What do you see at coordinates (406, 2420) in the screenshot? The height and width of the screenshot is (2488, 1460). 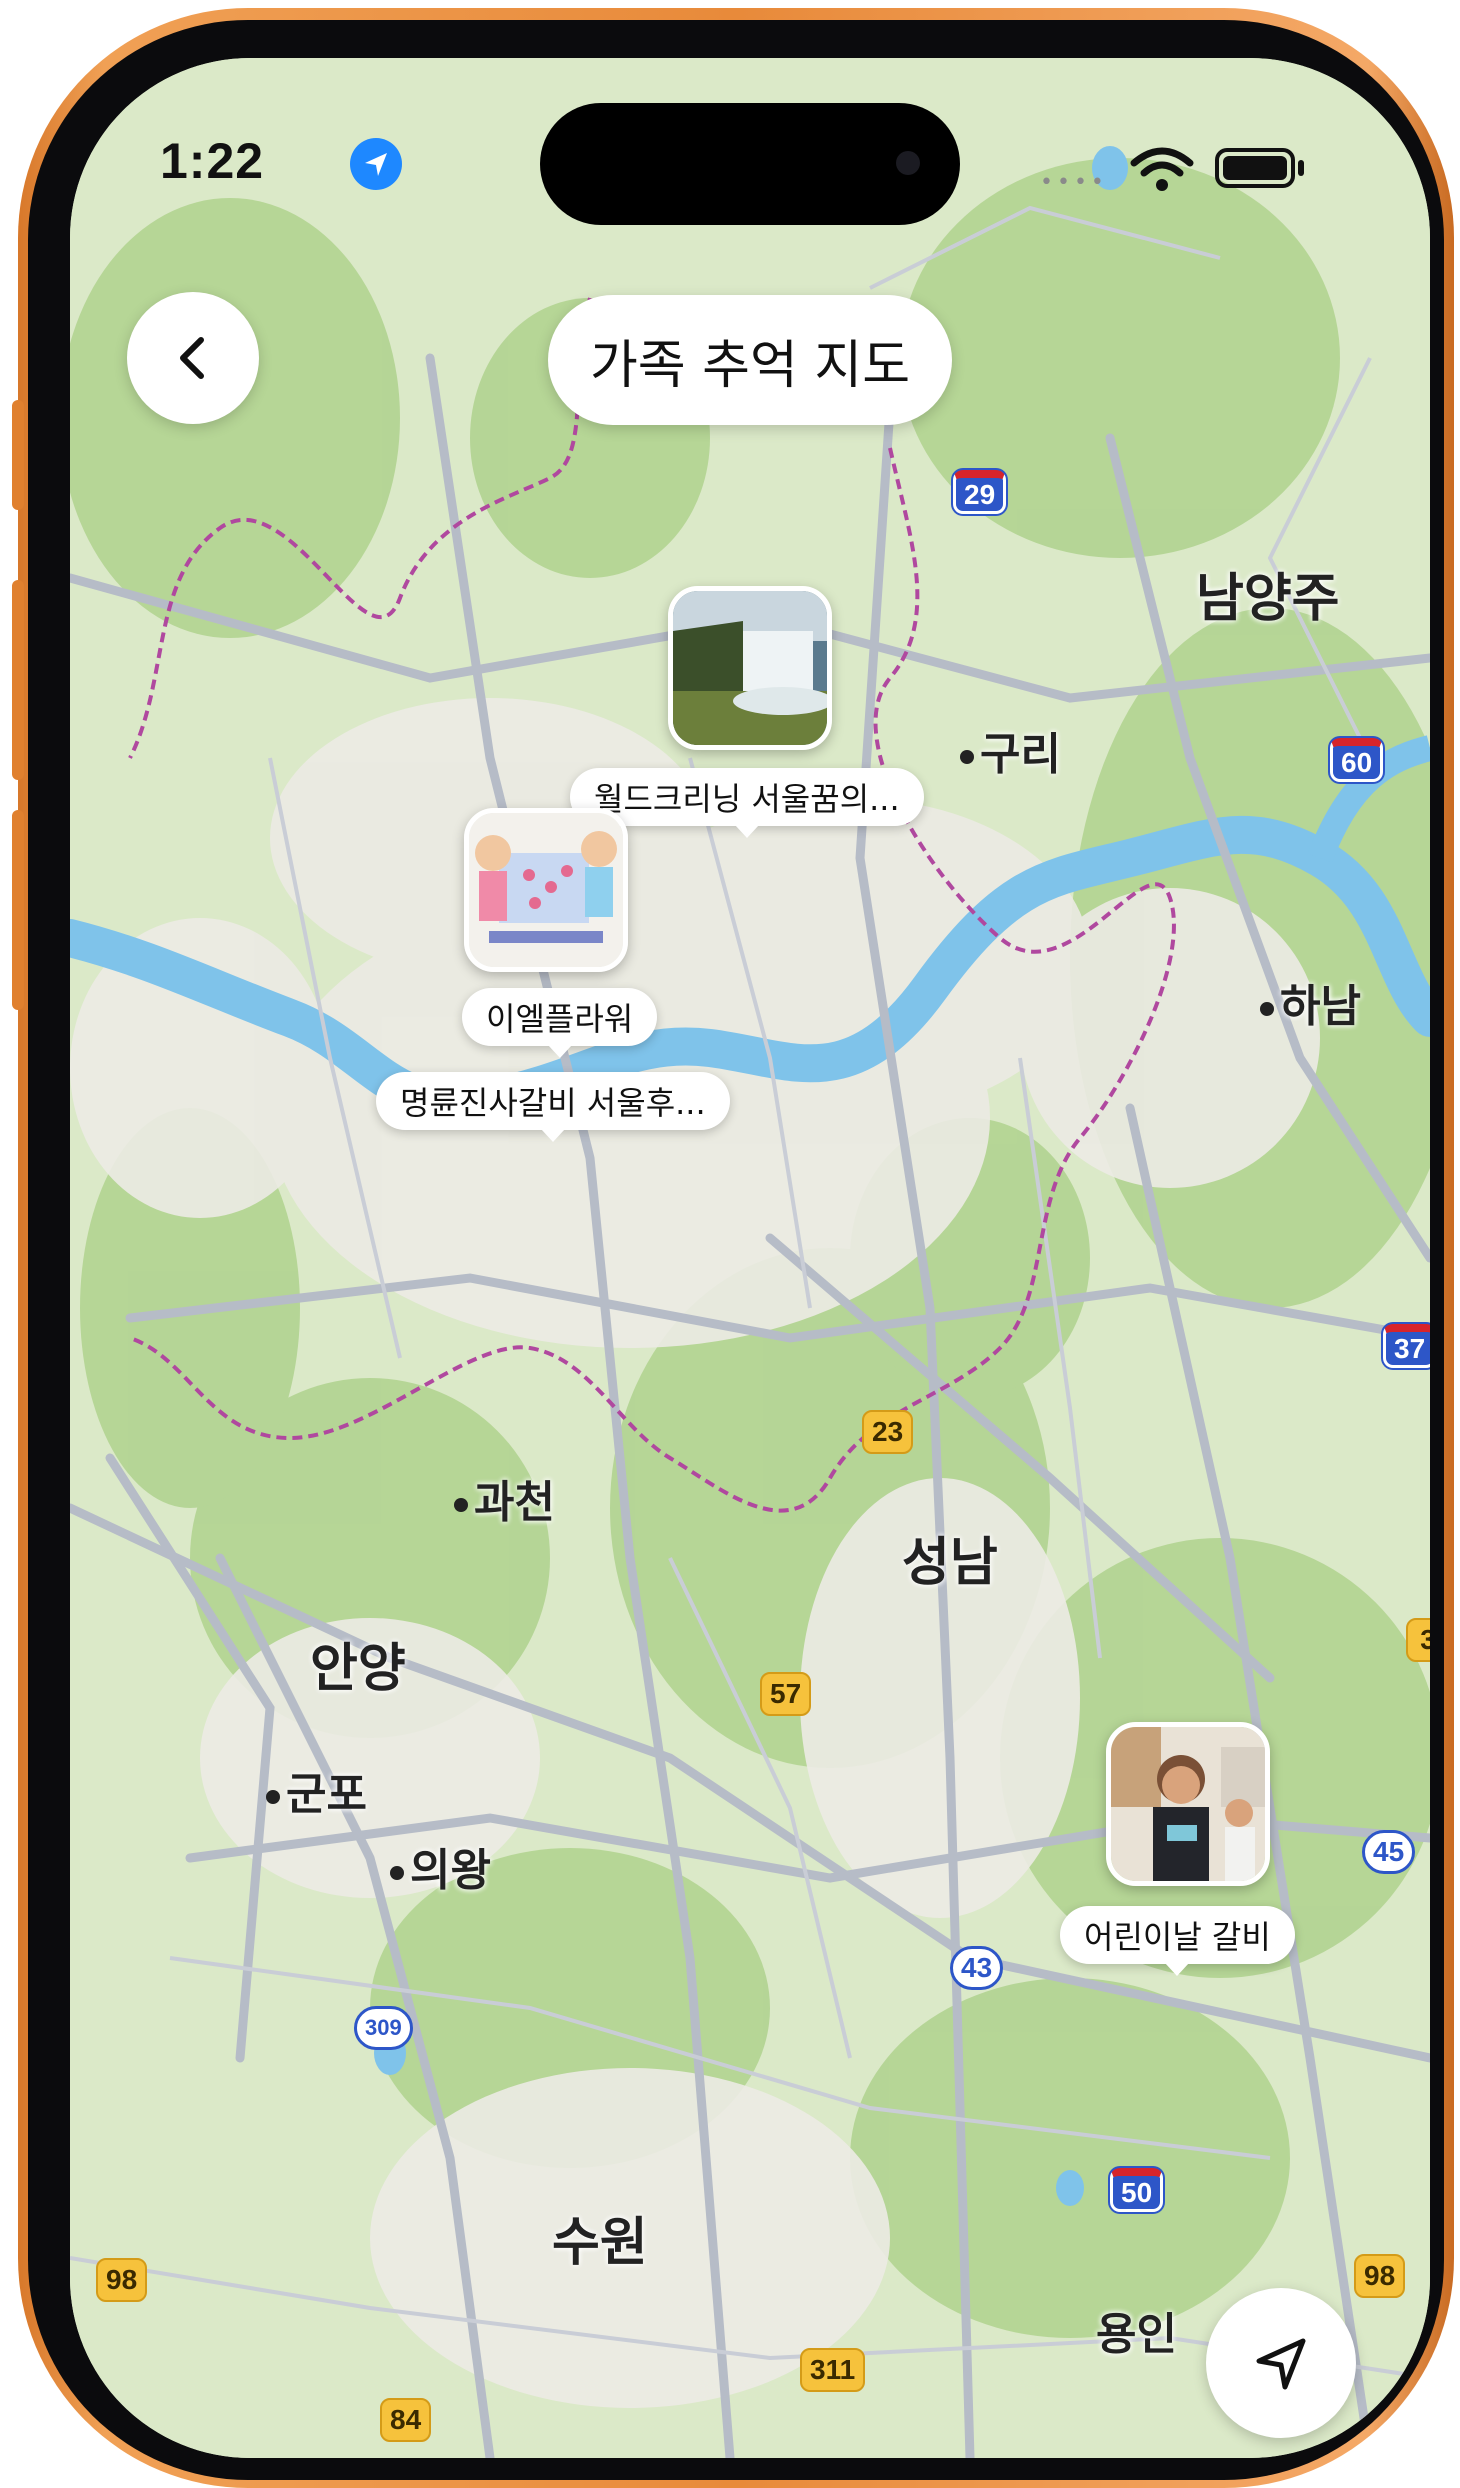 I see `route-shield: 84` at bounding box center [406, 2420].